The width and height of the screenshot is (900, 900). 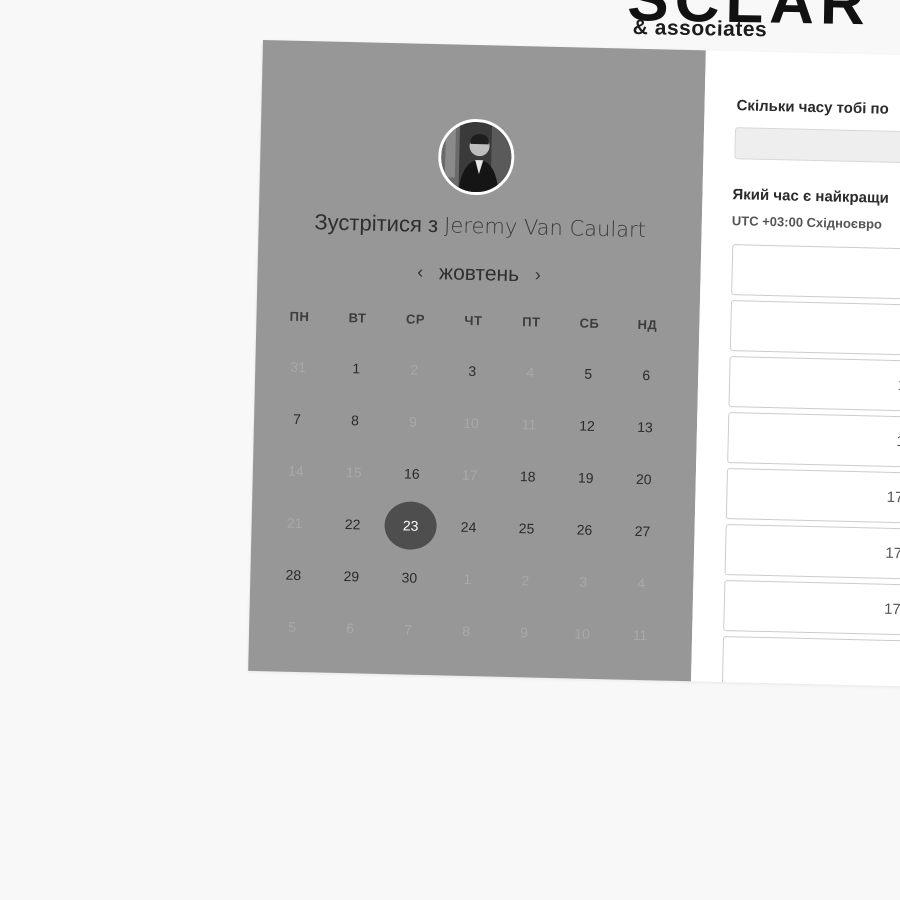 I want to click on time-slot-list: 1 1 1 1 17 17 17, so click(x=810, y=466).